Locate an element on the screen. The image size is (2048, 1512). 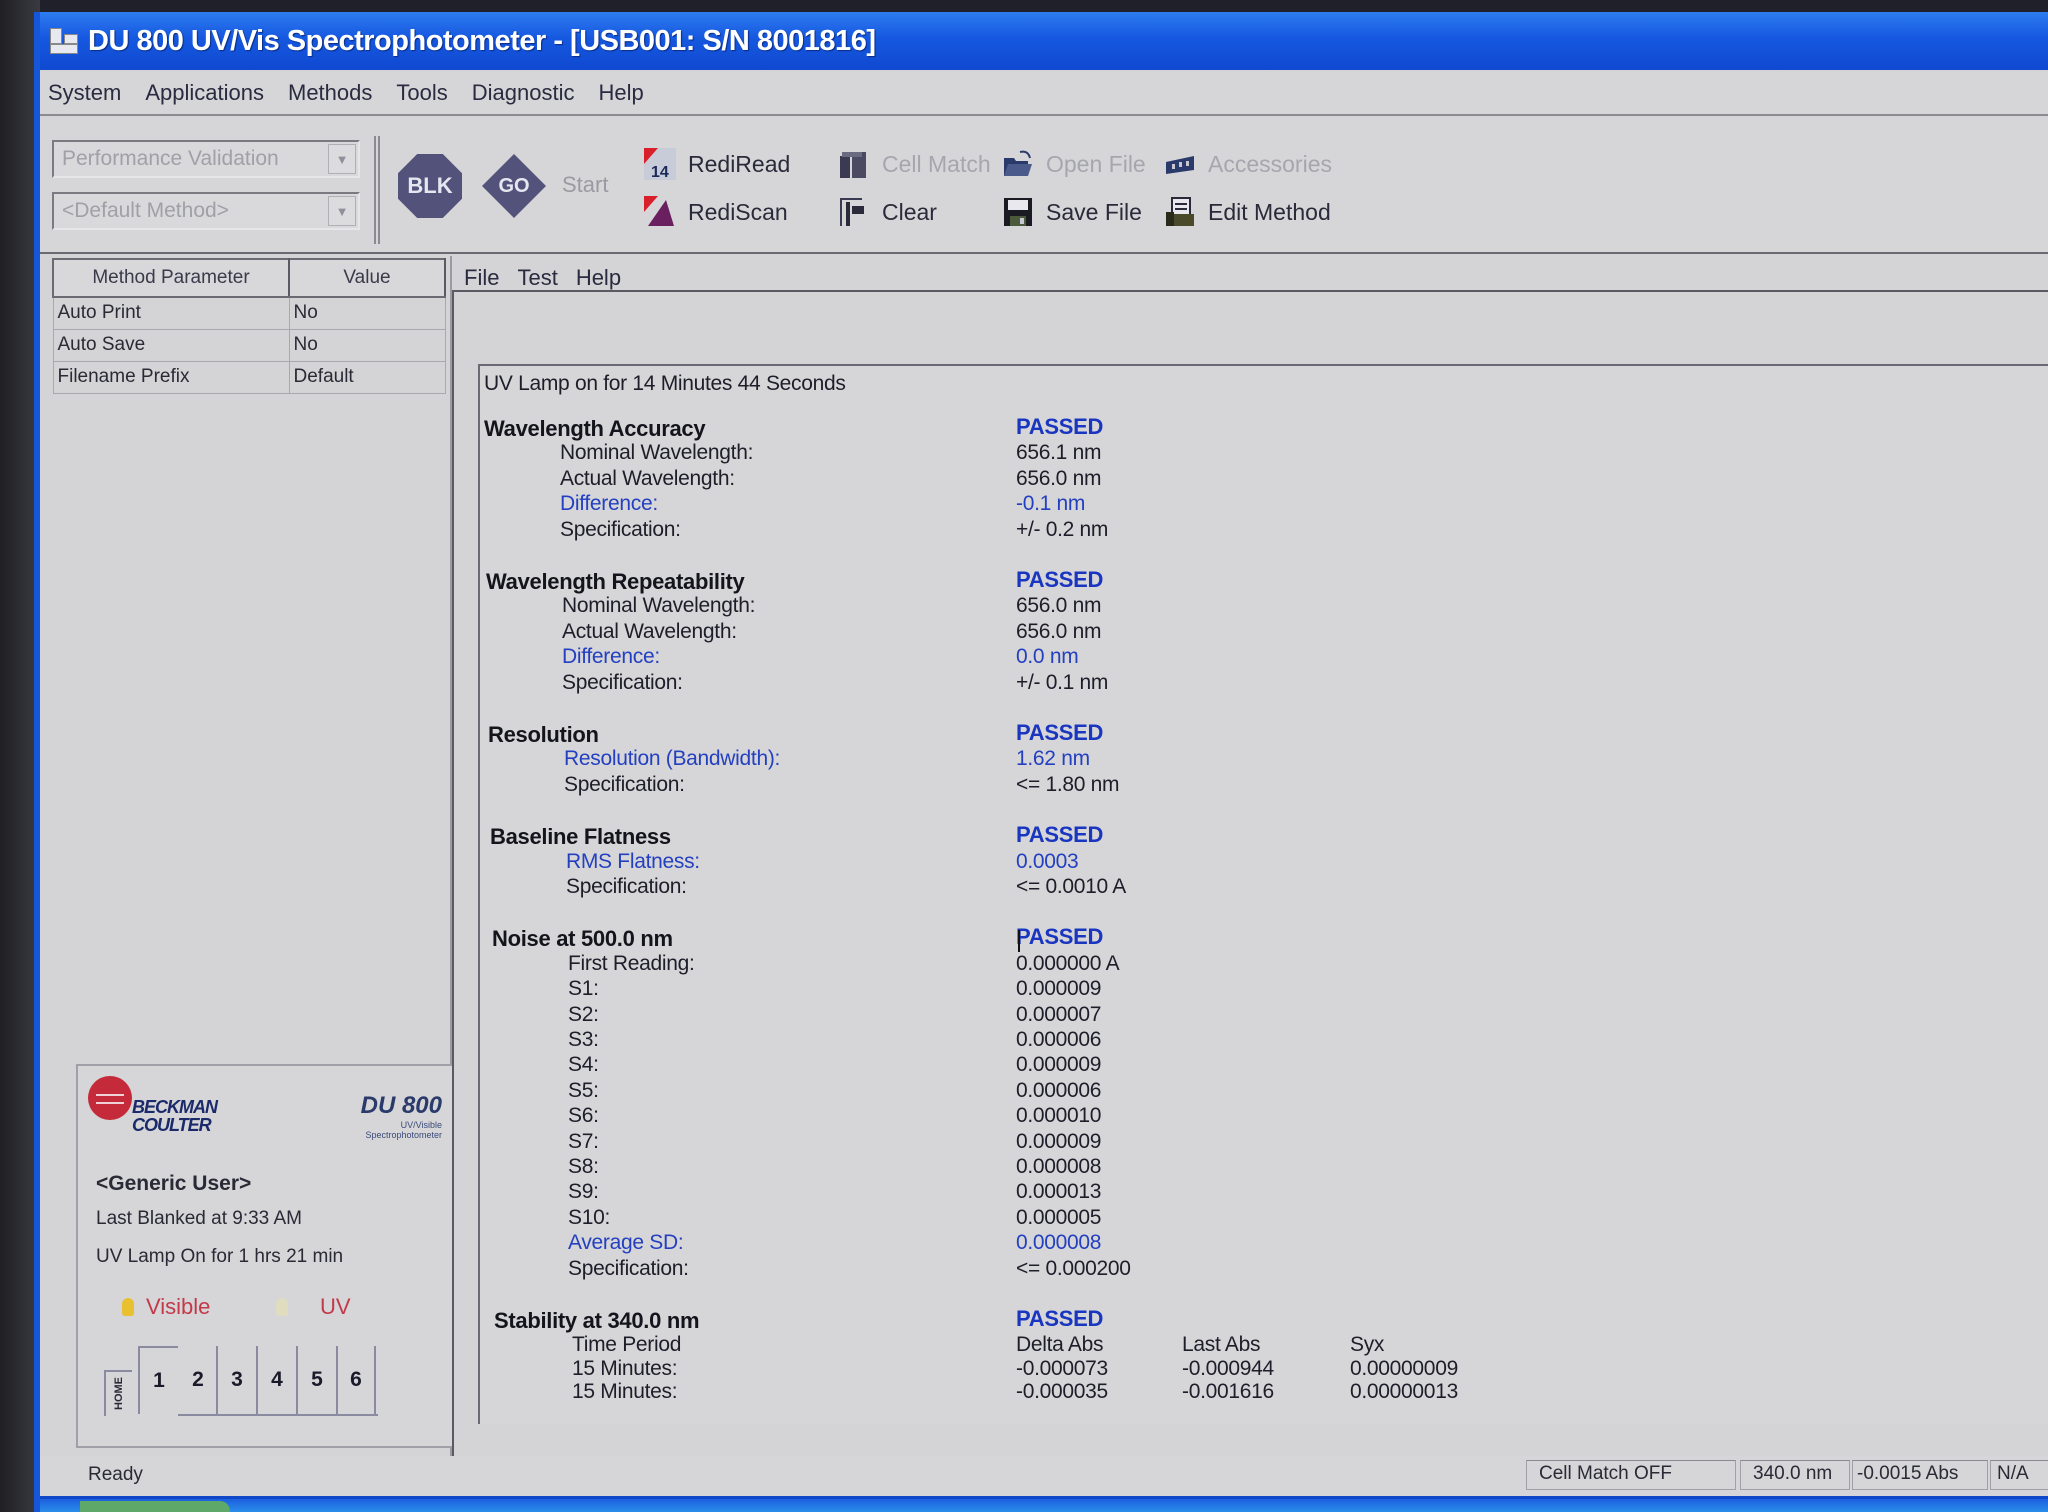
status-cell-match: Cell Match OFF is located at coordinates (1631, 1475).